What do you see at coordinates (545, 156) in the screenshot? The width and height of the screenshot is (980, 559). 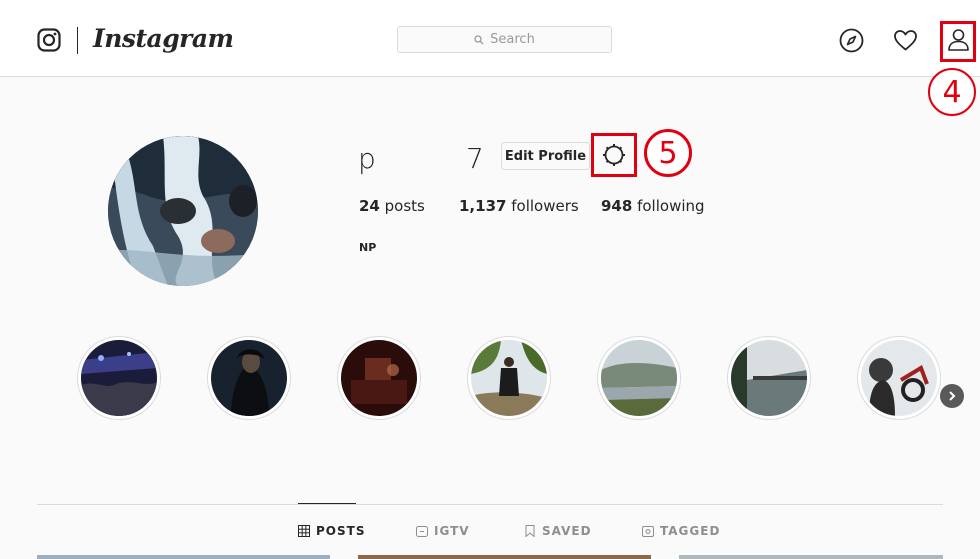 I see `edit-profile-button: Edit Profile` at bounding box center [545, 156].